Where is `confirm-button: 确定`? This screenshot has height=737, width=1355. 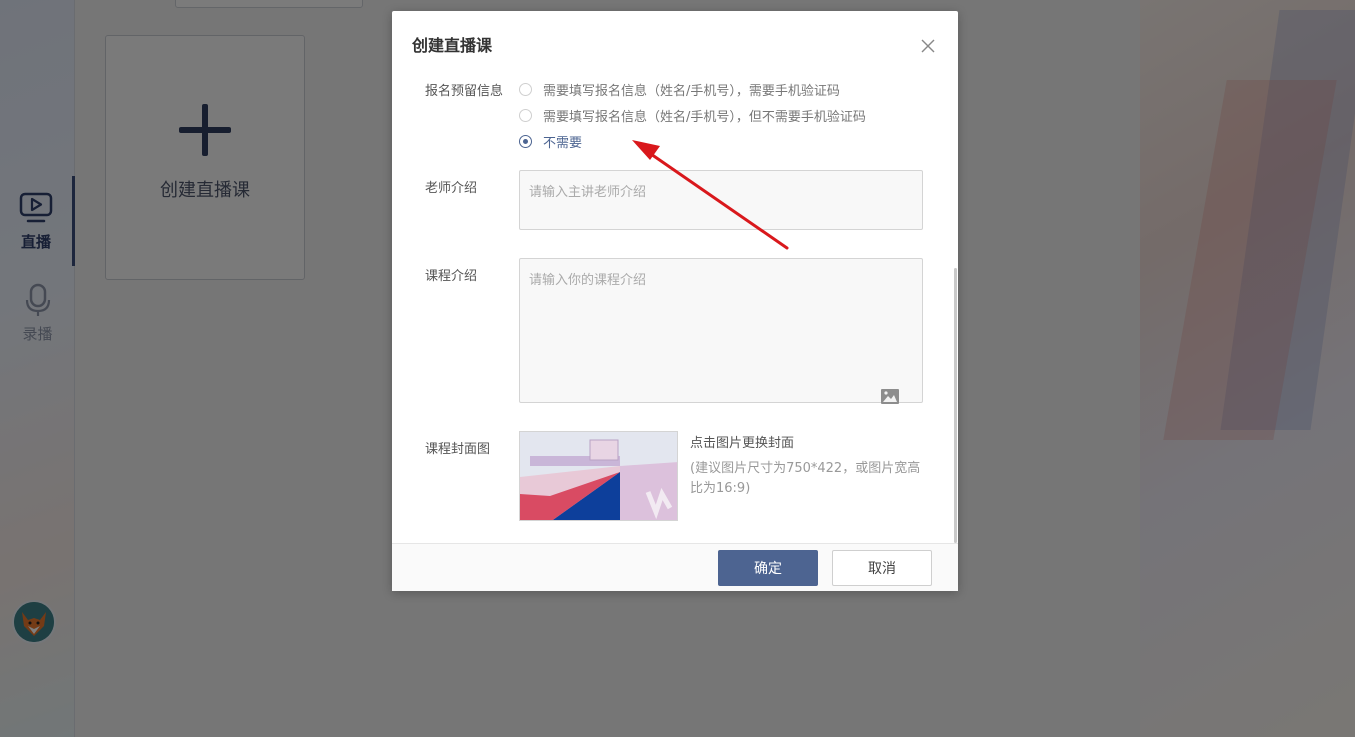 confirm-button: 确定 is located at coordinates (768, 568).